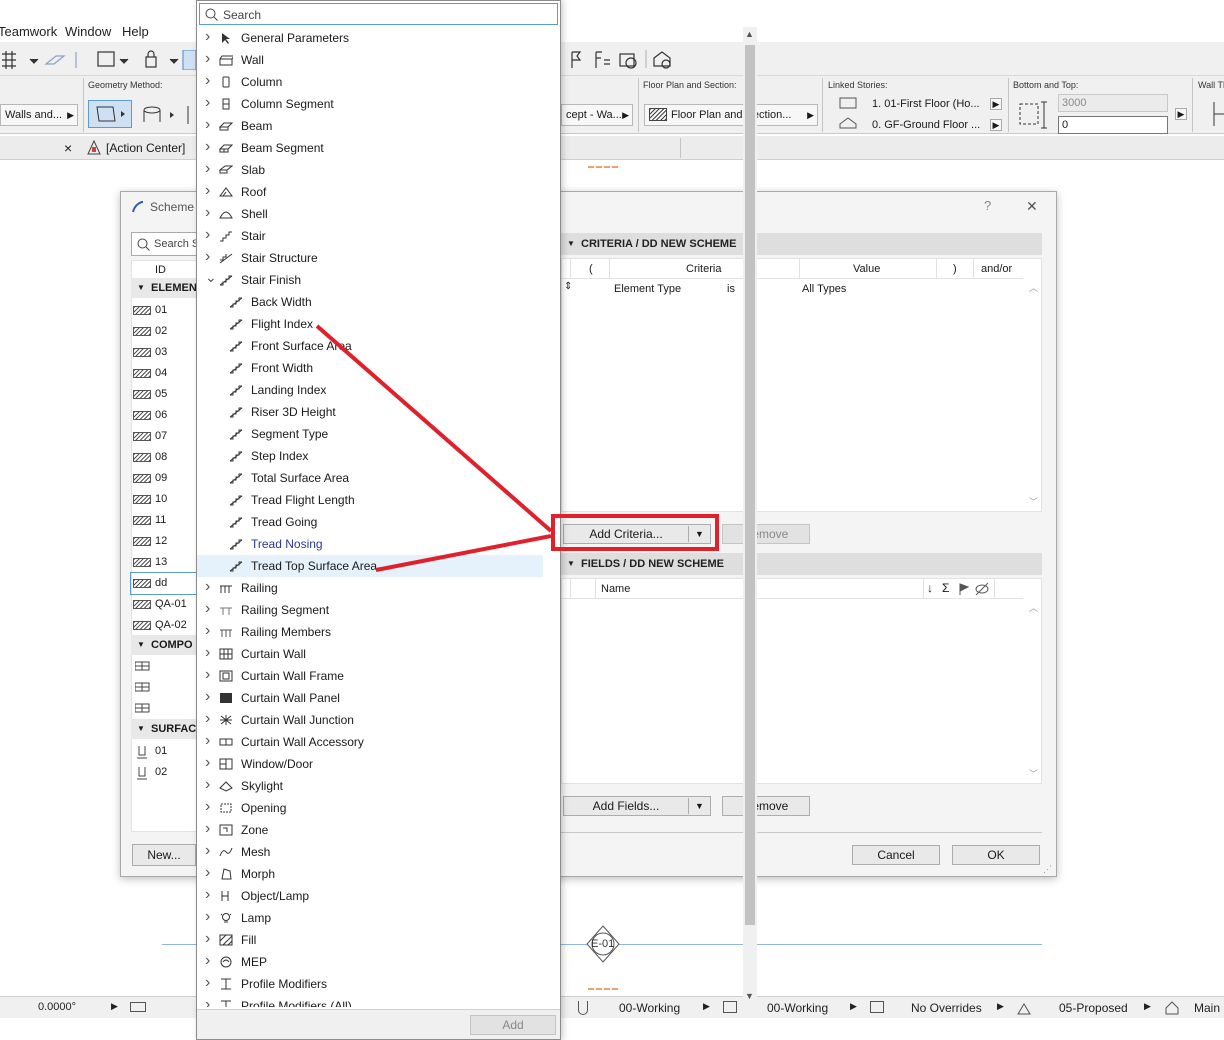  What do you see at coordinates (370, 742) in the screenshot?
I see `tree-category: › Curtain Wall Accessory` at bounding box center [370, 742].